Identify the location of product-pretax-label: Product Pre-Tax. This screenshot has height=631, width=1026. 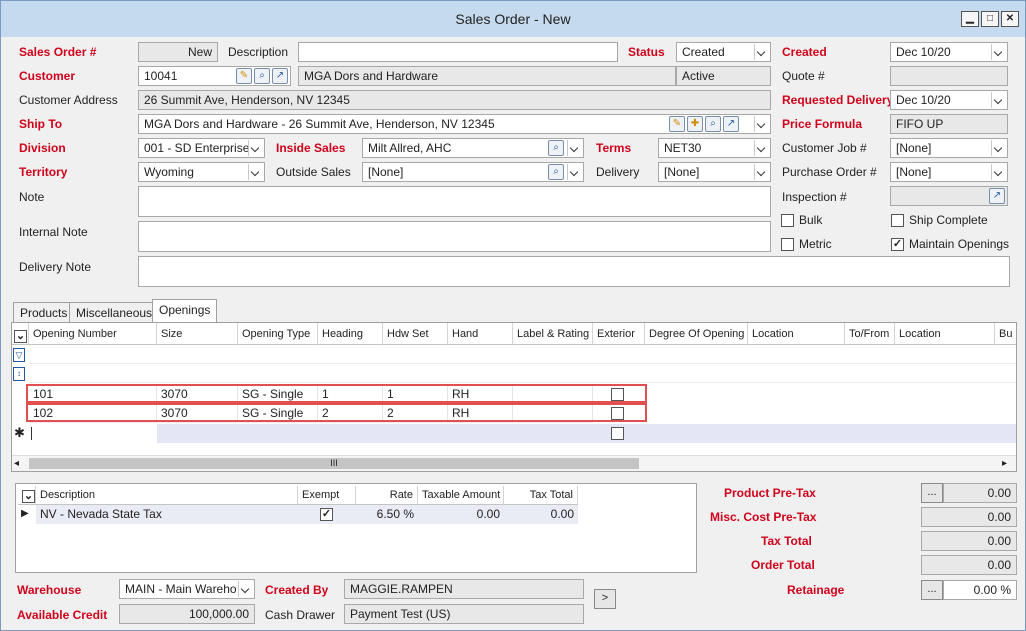
(770, 493).